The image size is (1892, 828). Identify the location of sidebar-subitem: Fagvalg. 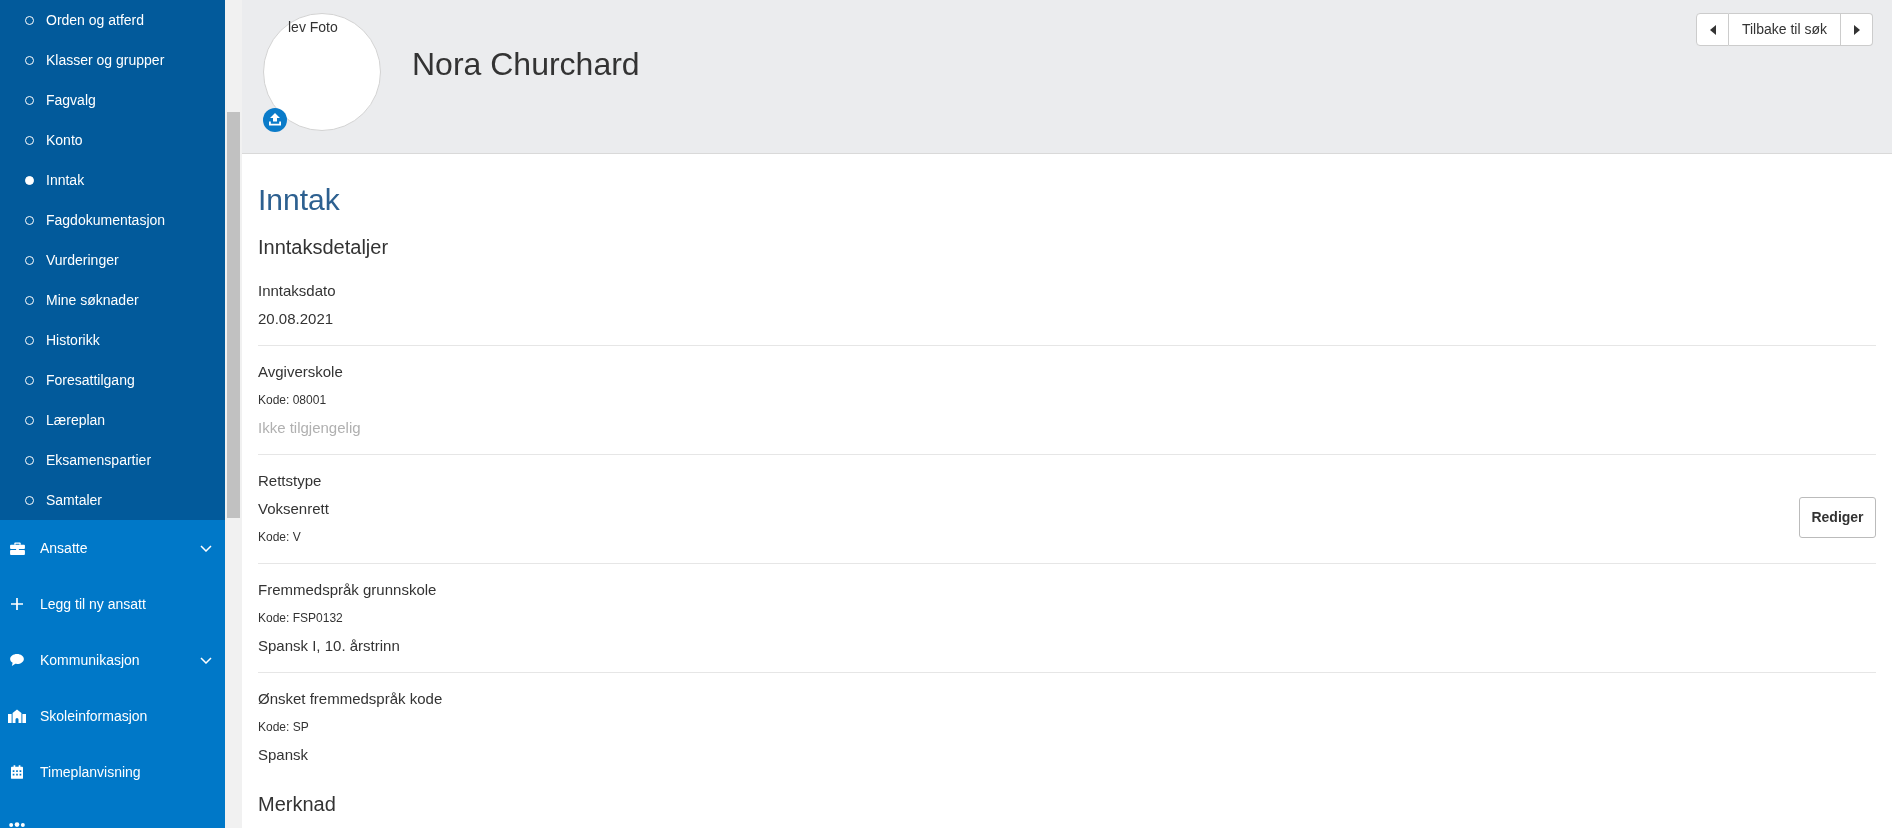
(112, 100).